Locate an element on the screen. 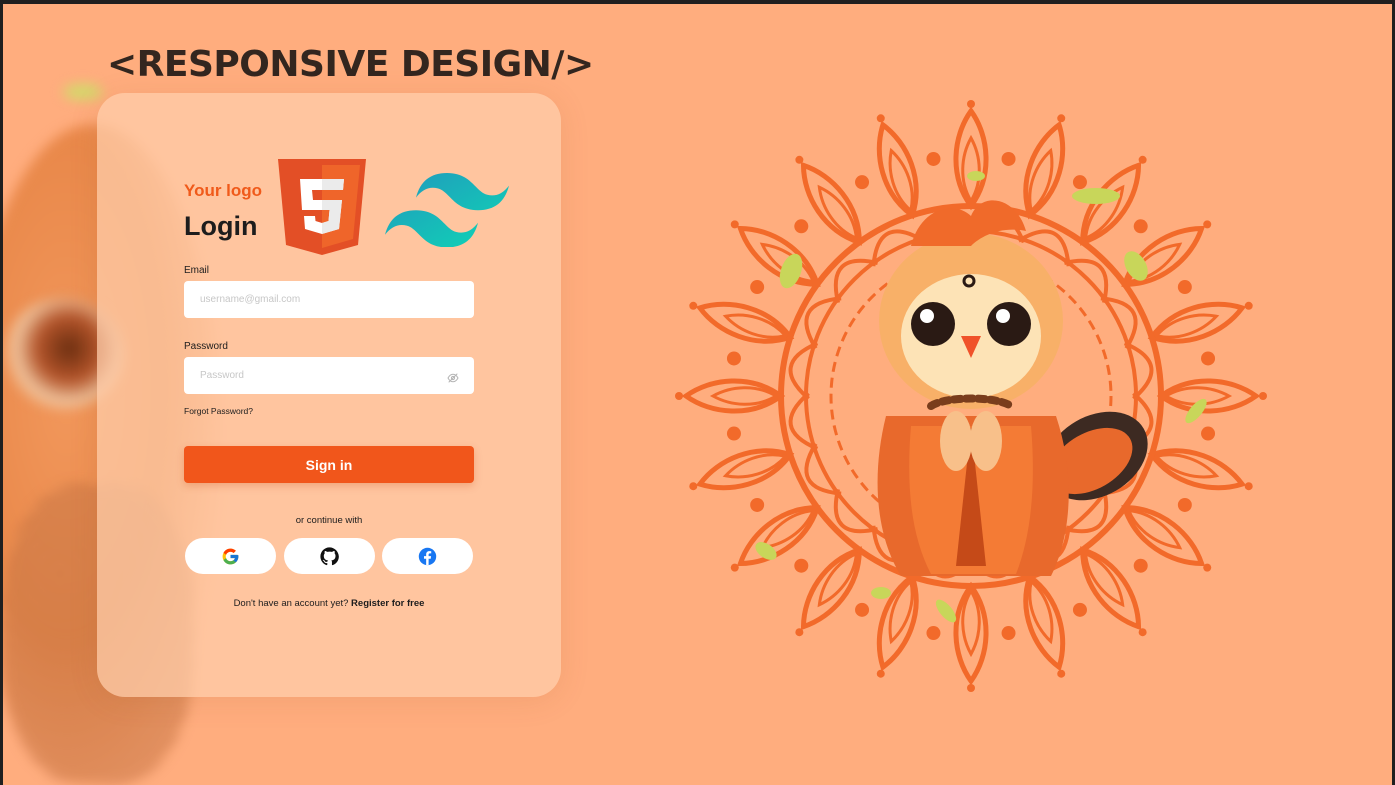 This screenshot has width=1395, height=785. background-blur-leaf is located at coordinates (83, 92).